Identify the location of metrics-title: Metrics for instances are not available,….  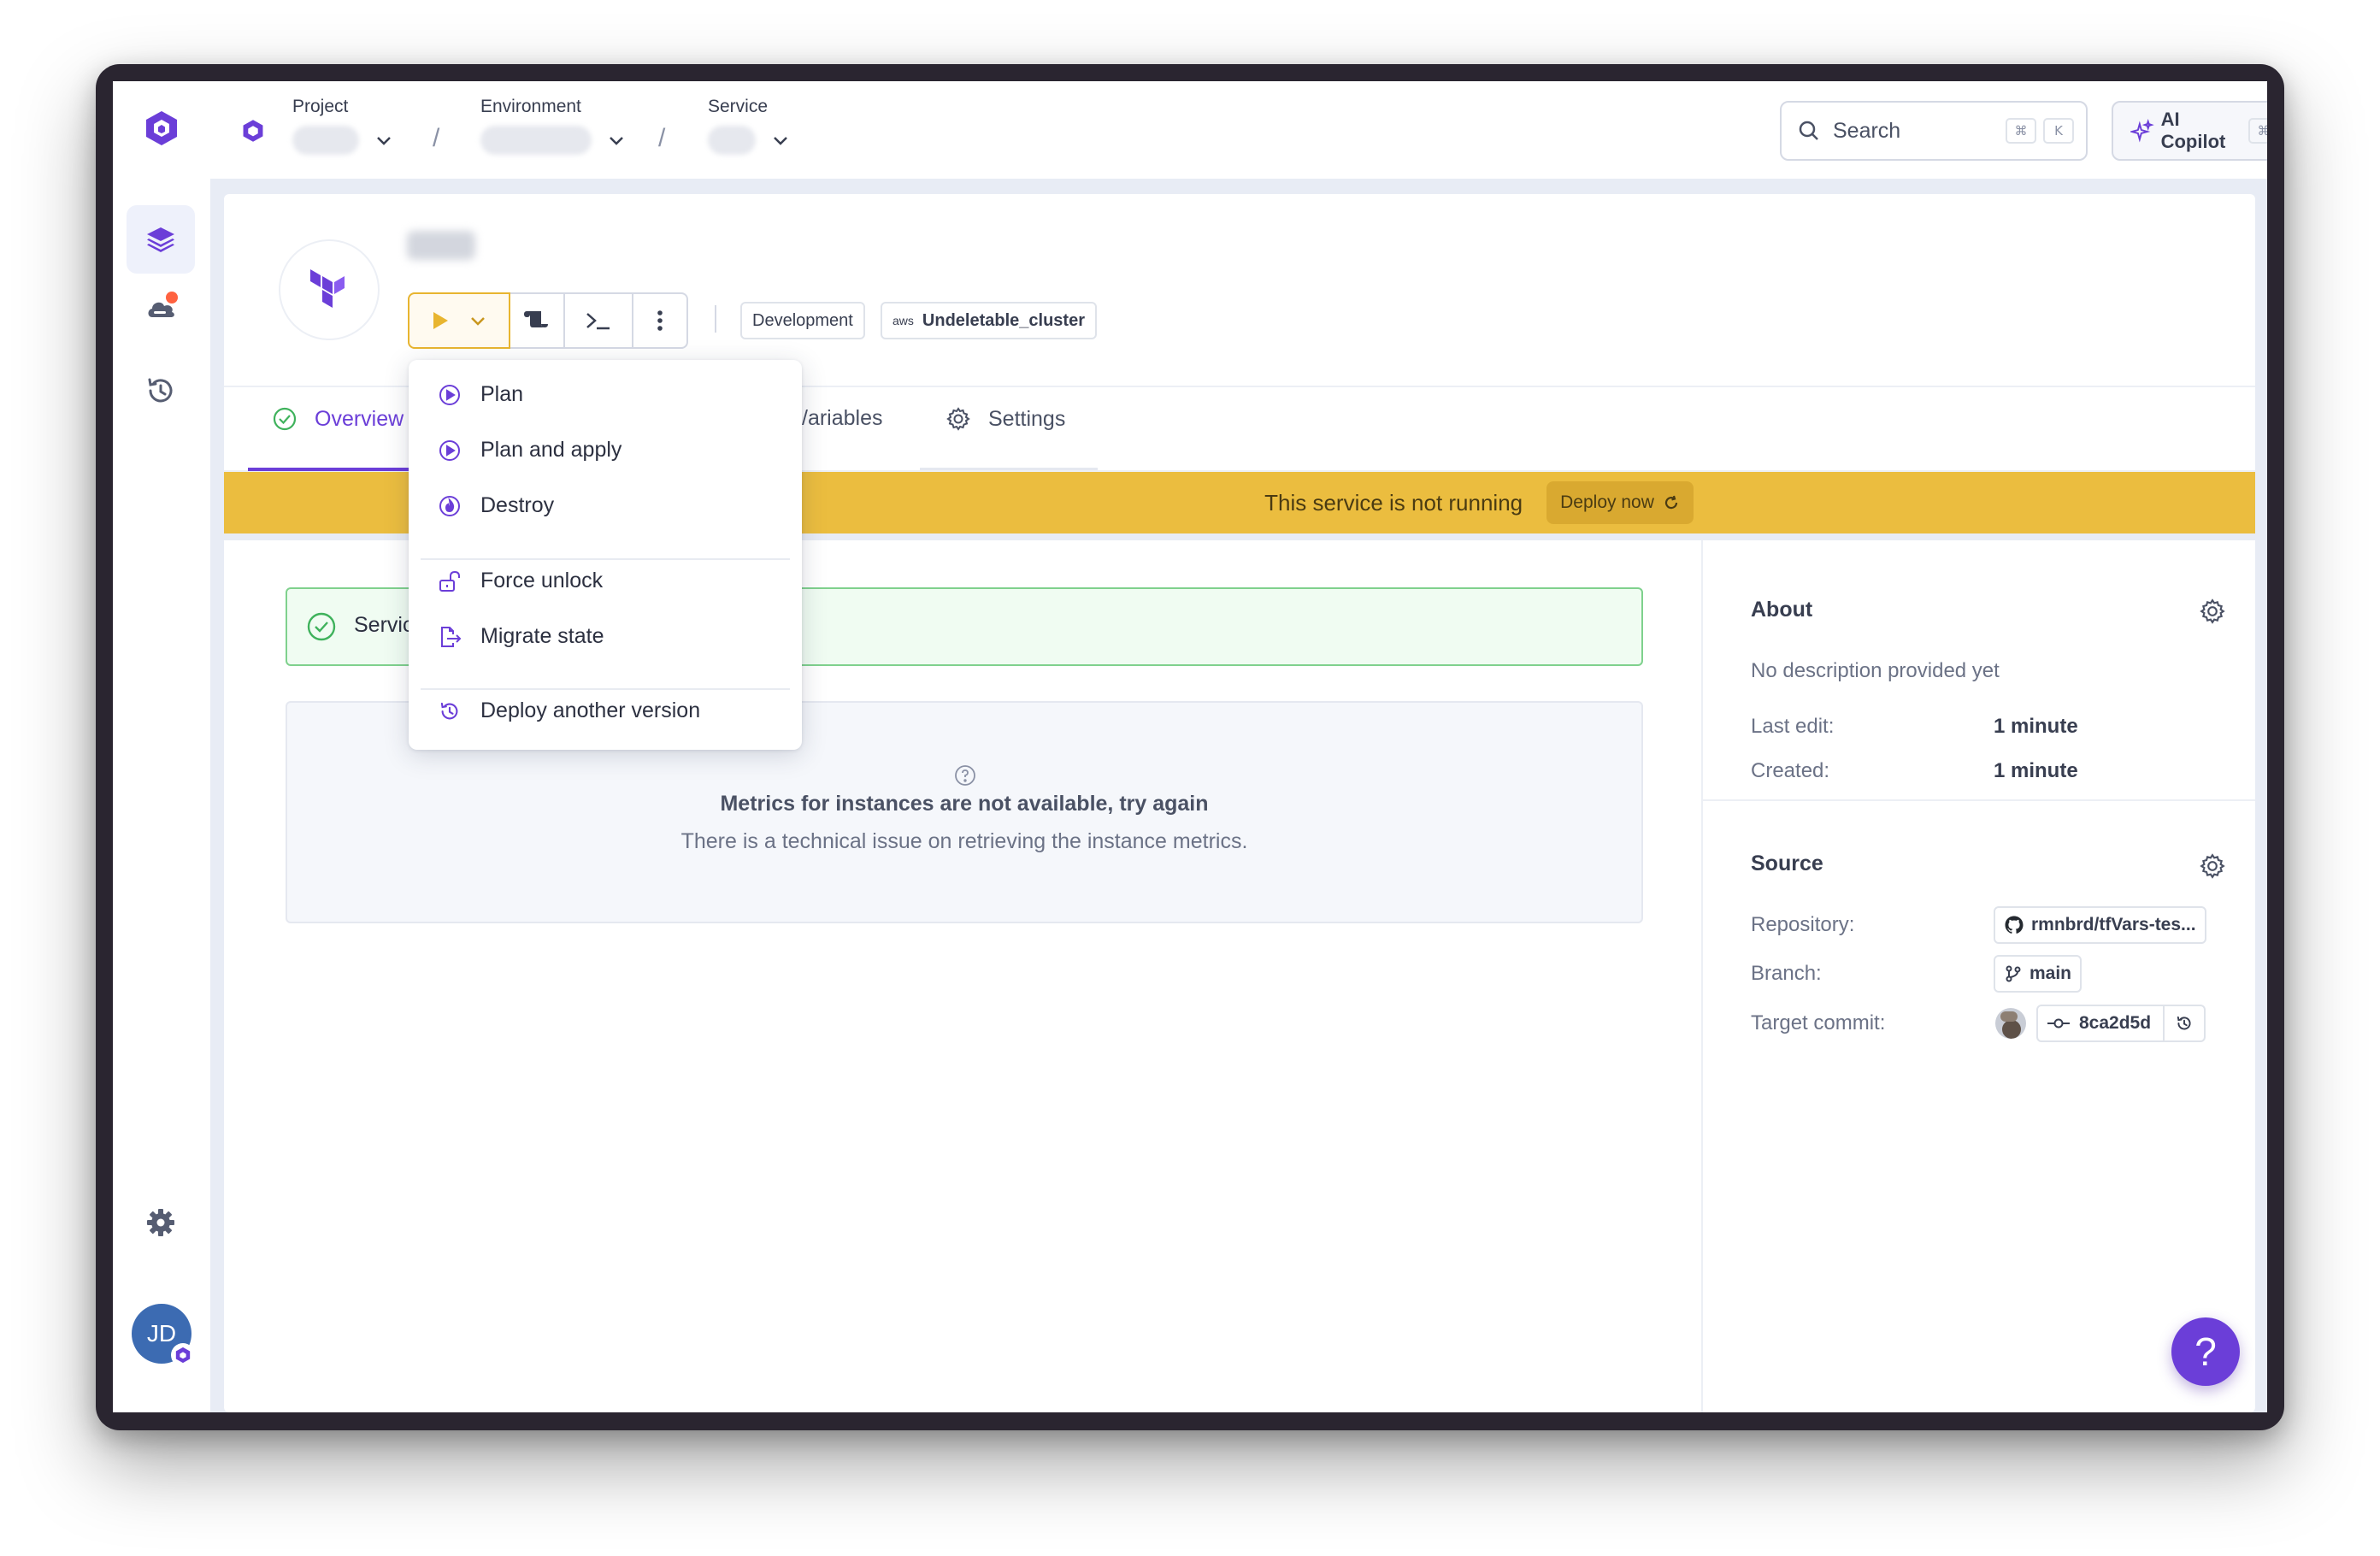
(965, 804).